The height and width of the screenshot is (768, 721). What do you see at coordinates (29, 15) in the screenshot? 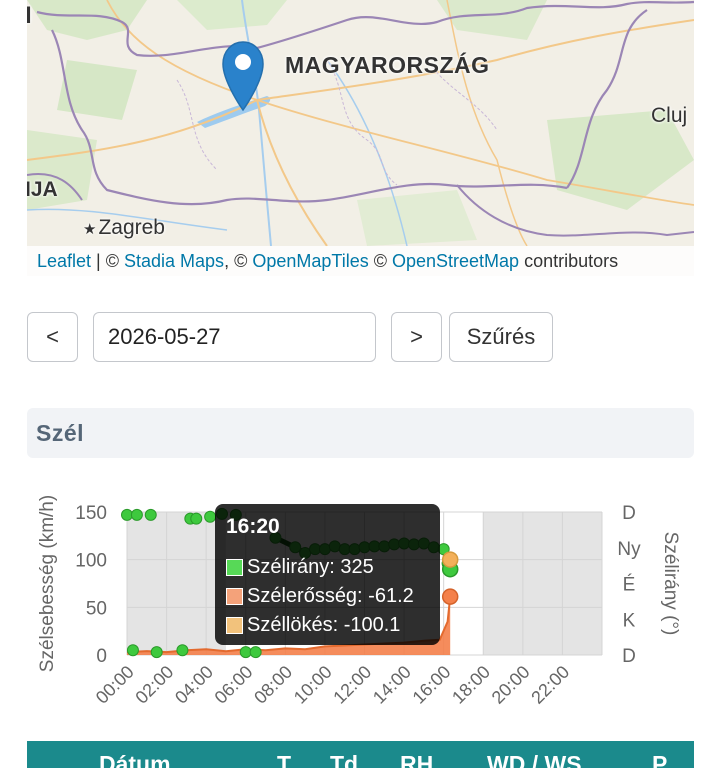
I see `map-label-partial: I` at bounding box center [29, 15].